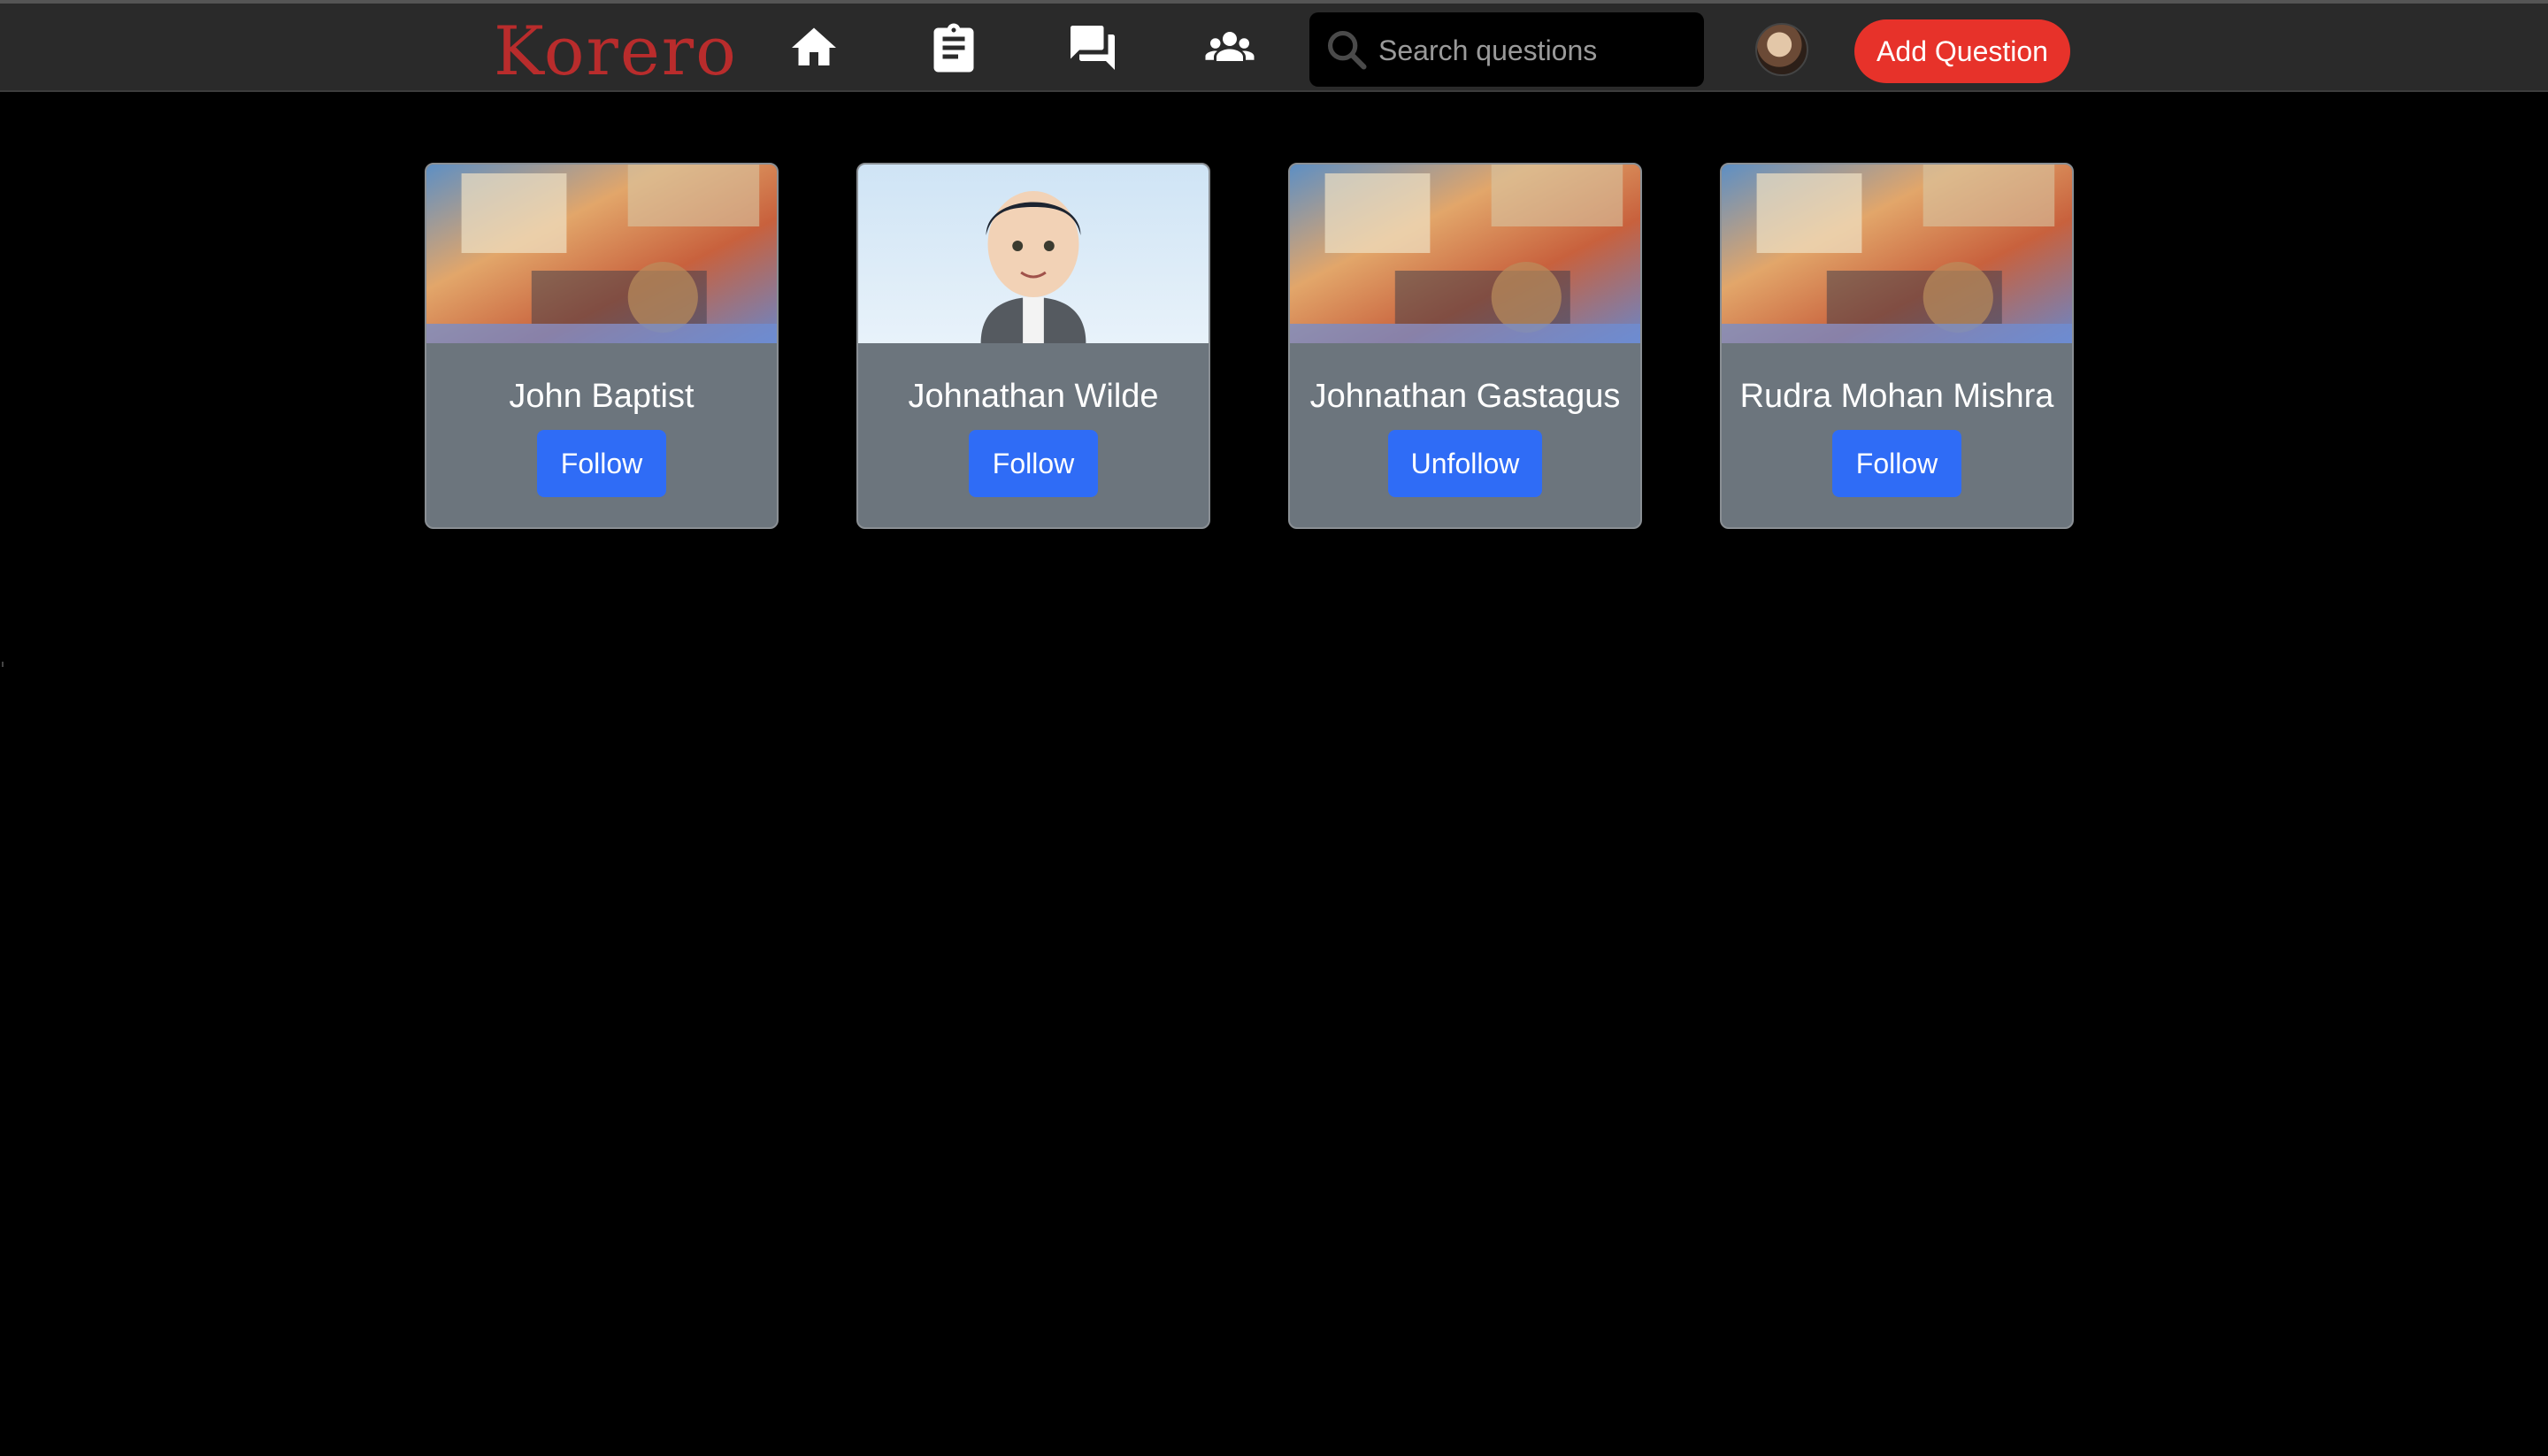  What do you see at coordinates (3, 664) in the screenshot?
I see `stray-mark` at bounding box center [3, 664].